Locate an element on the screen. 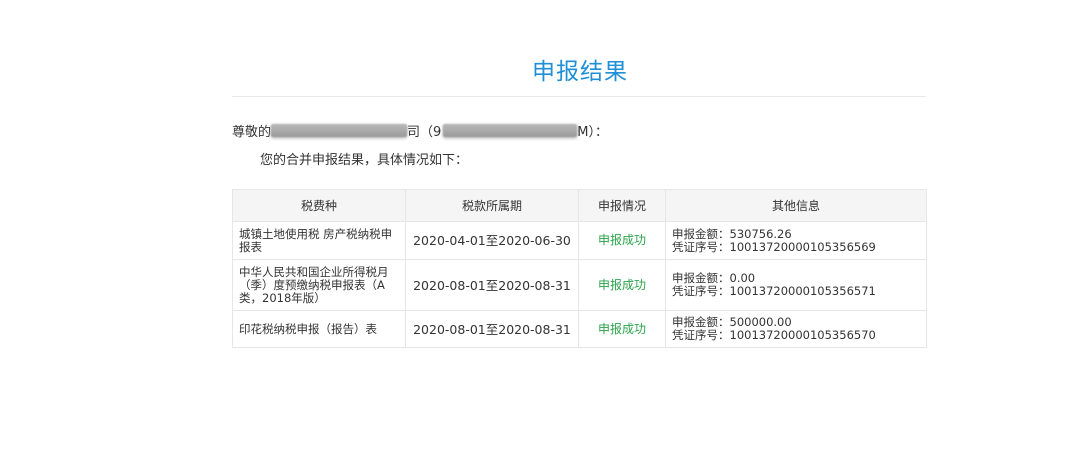  other-info-cell: 申报金额：530756.26 凭证序号：10013720000105356569 is located at coordinates (796, 240).